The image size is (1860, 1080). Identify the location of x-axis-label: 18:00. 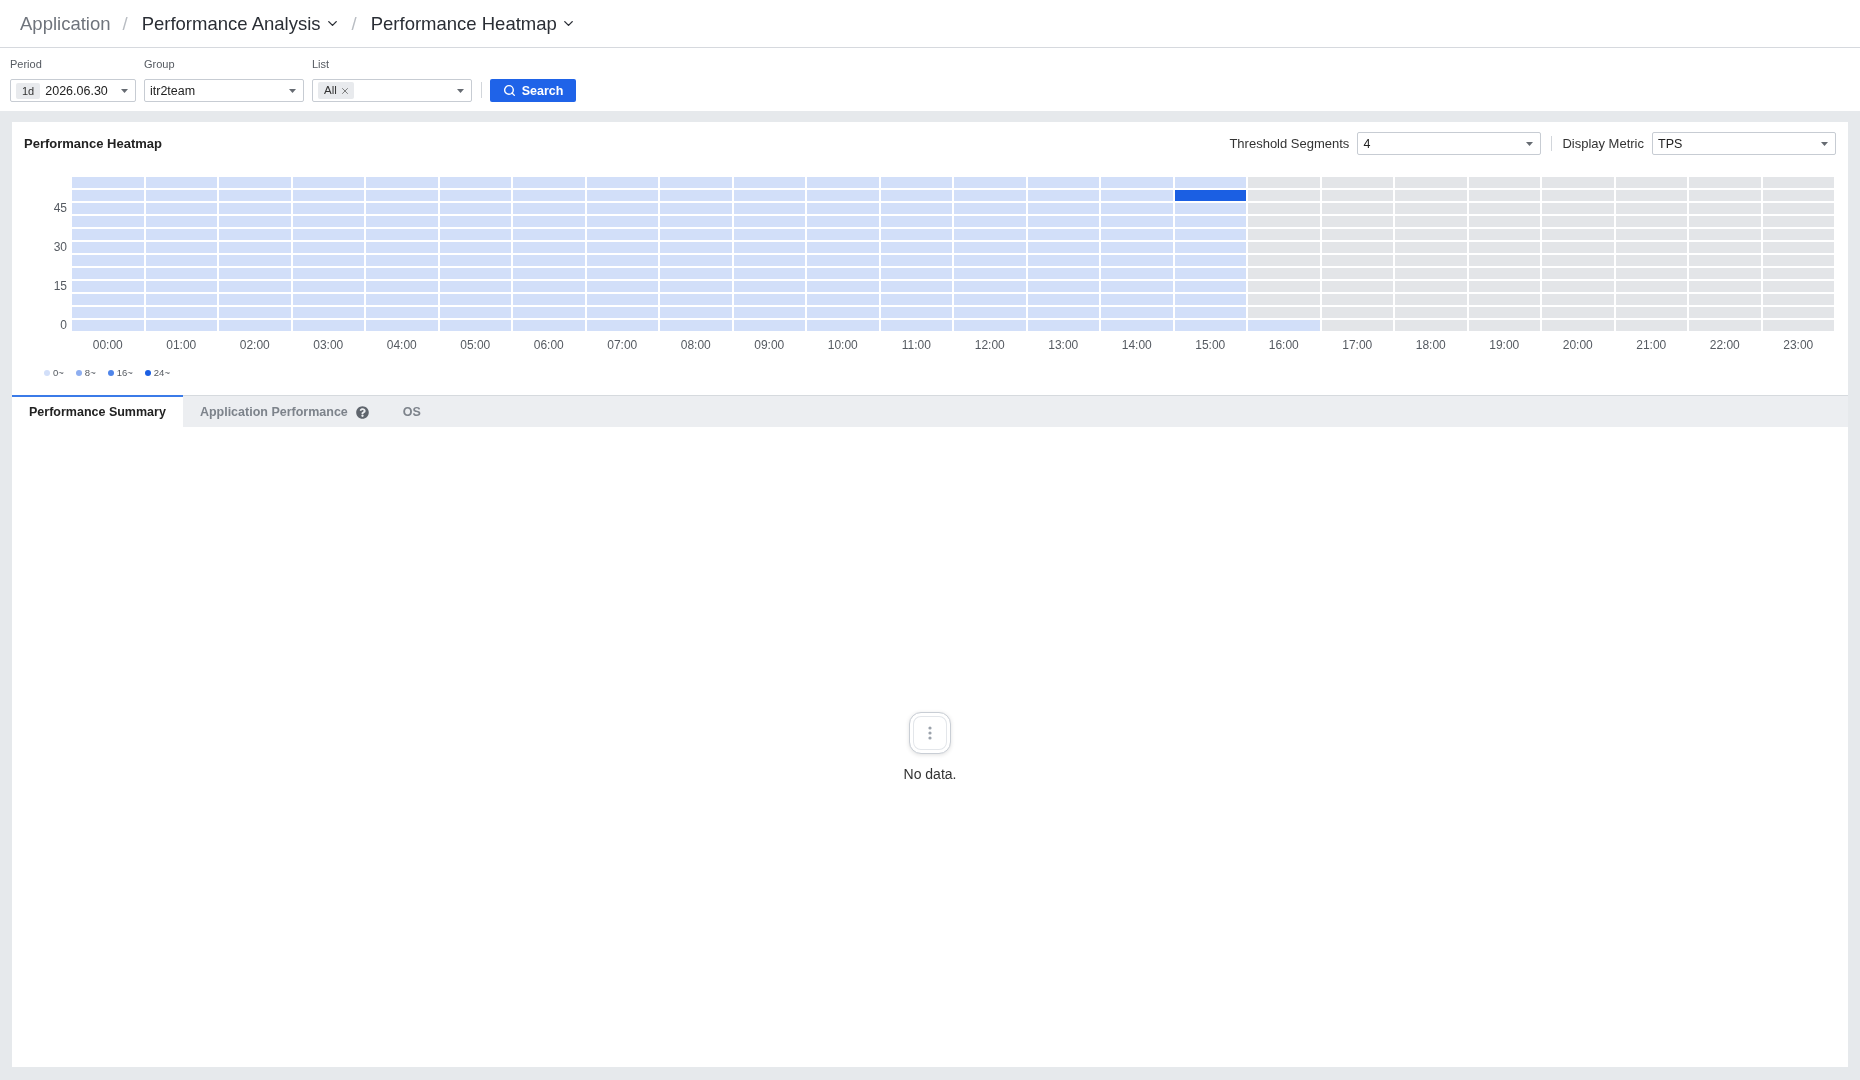
(1430, 345).